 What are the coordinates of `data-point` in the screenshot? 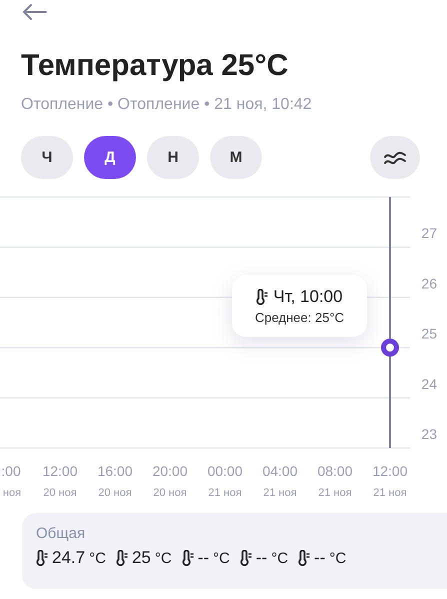 It's located at (390, 347).